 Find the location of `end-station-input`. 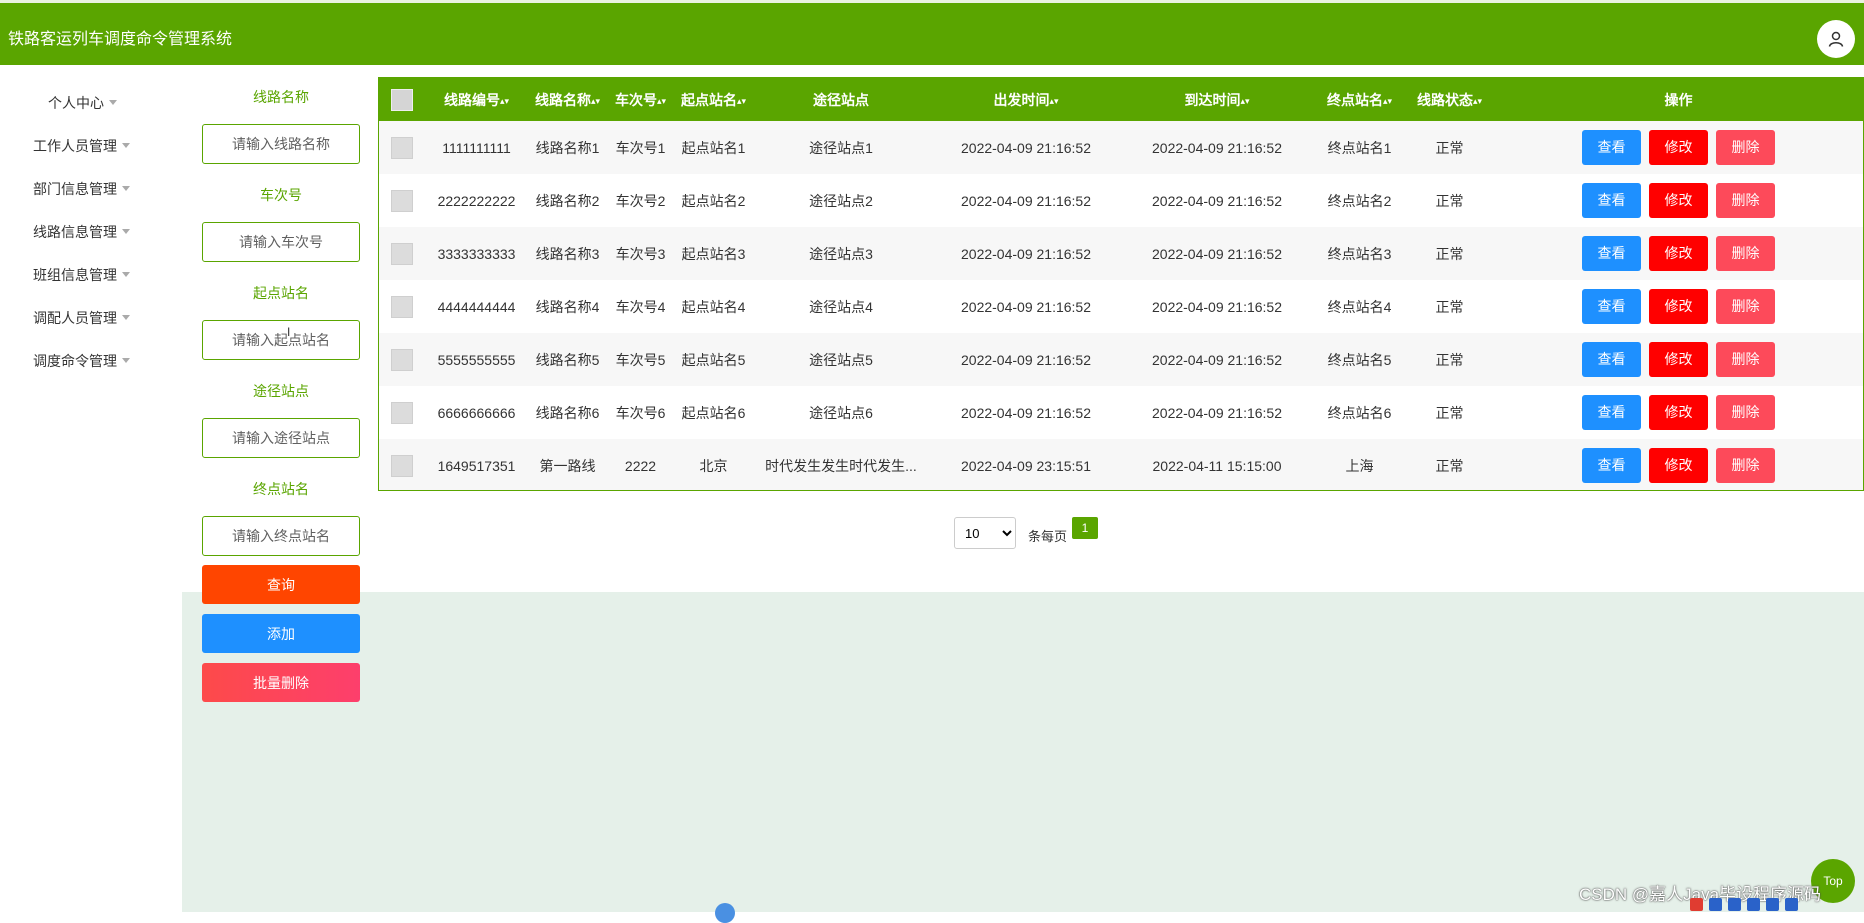

end-station-input is located at coordinates (281, 536).